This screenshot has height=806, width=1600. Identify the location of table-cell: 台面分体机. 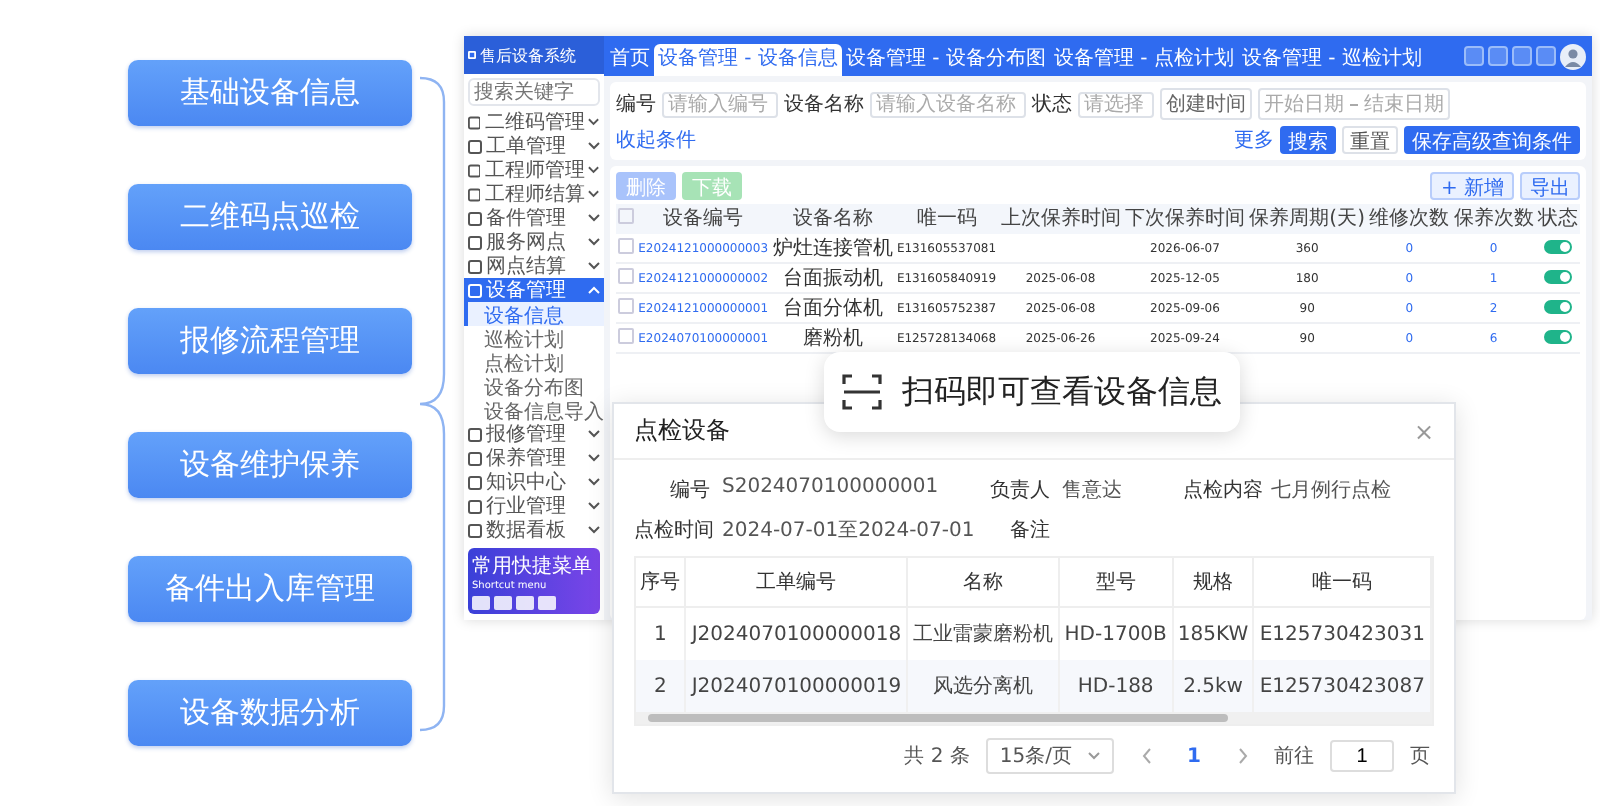
(832, 308).